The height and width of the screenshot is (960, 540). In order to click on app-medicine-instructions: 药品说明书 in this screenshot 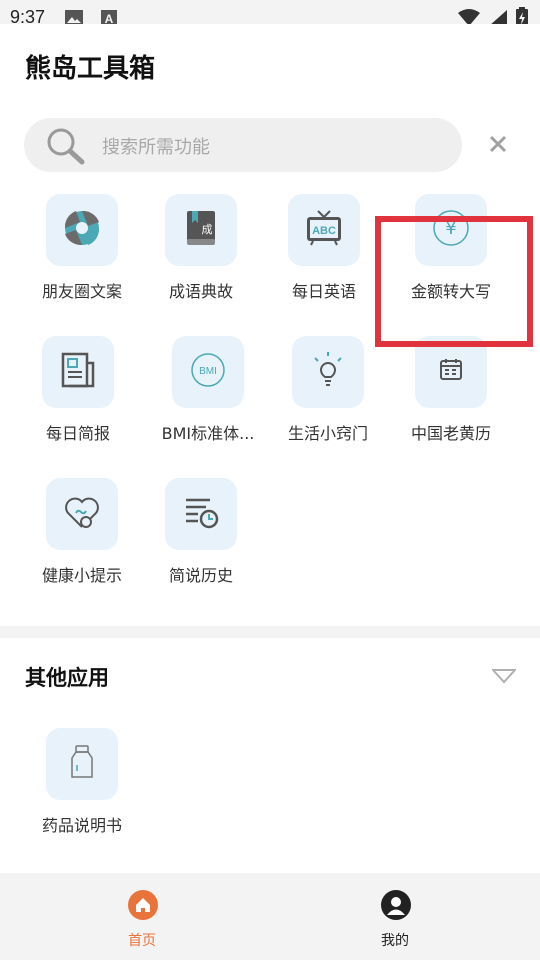, I will do `click(82, 788)`.